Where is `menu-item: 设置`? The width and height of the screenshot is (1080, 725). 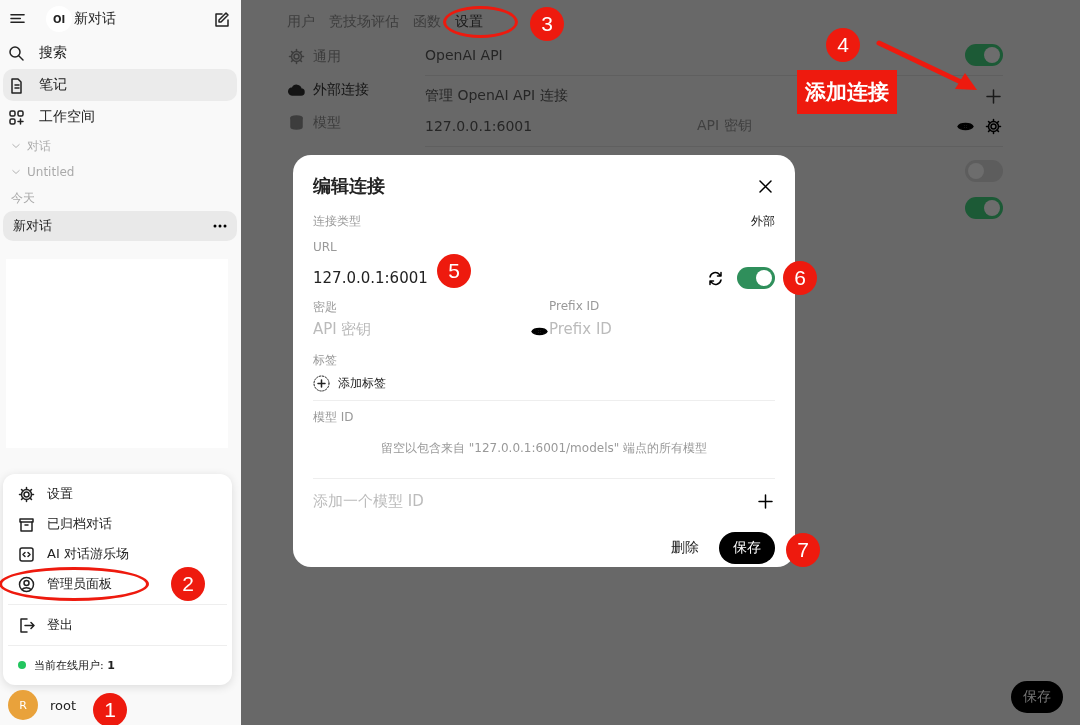 menu-item: 设置 is located at coordinates (45, 494).